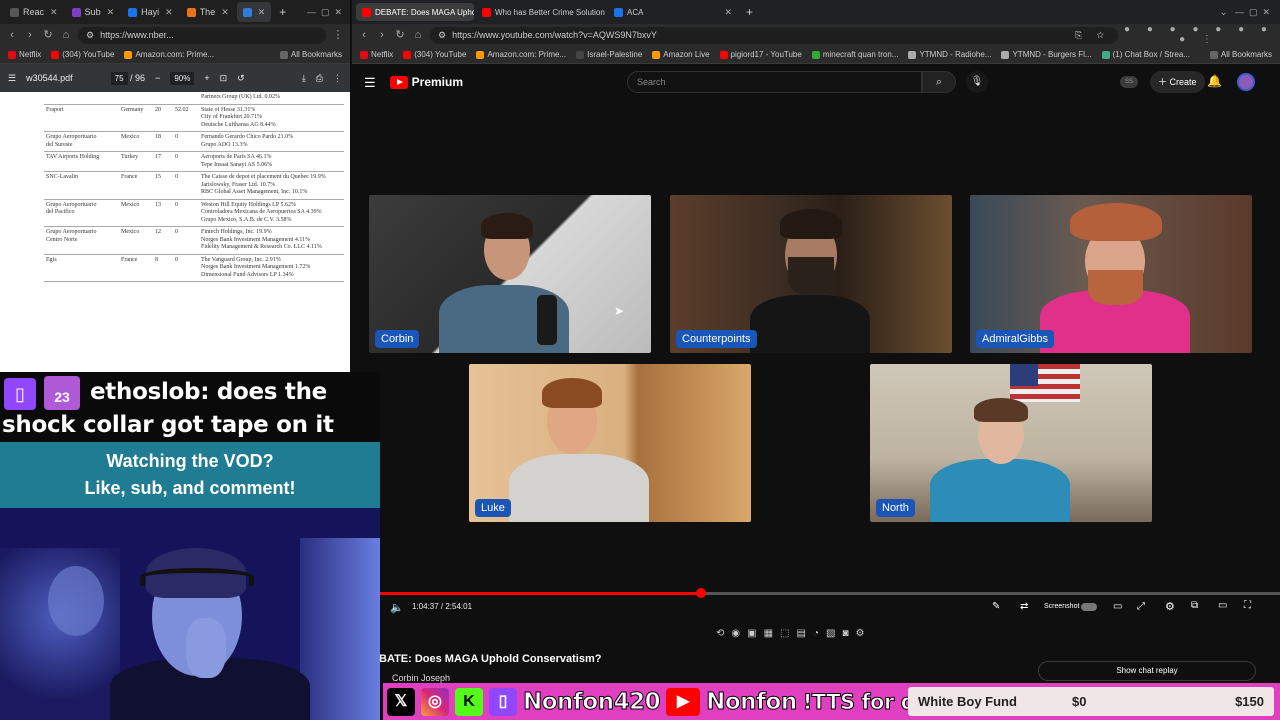 The height and width of the screenshot is (720, 1280). What do you see at coordinates (338, 35) in the screenshot?
I see `extensions-icon: ⋮` at bounding box center [338, 35].